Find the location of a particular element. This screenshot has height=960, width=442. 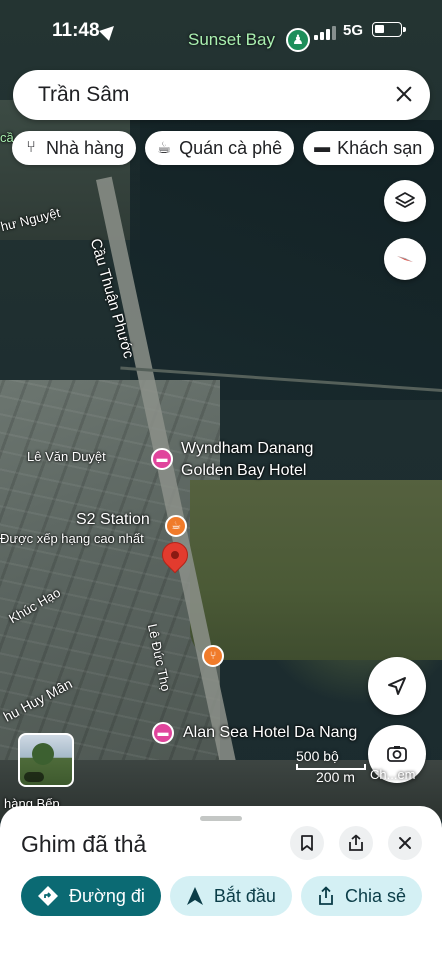

street-view-icon is located at coordinates (34, 777).